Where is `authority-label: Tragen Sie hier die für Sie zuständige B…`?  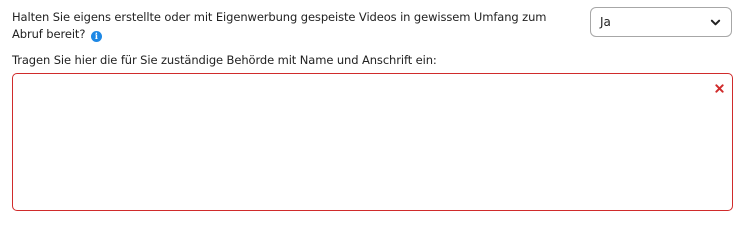
authority-label: Tragen Sie hier die für Sie zuständige B… is located at coordinates (224, 60).